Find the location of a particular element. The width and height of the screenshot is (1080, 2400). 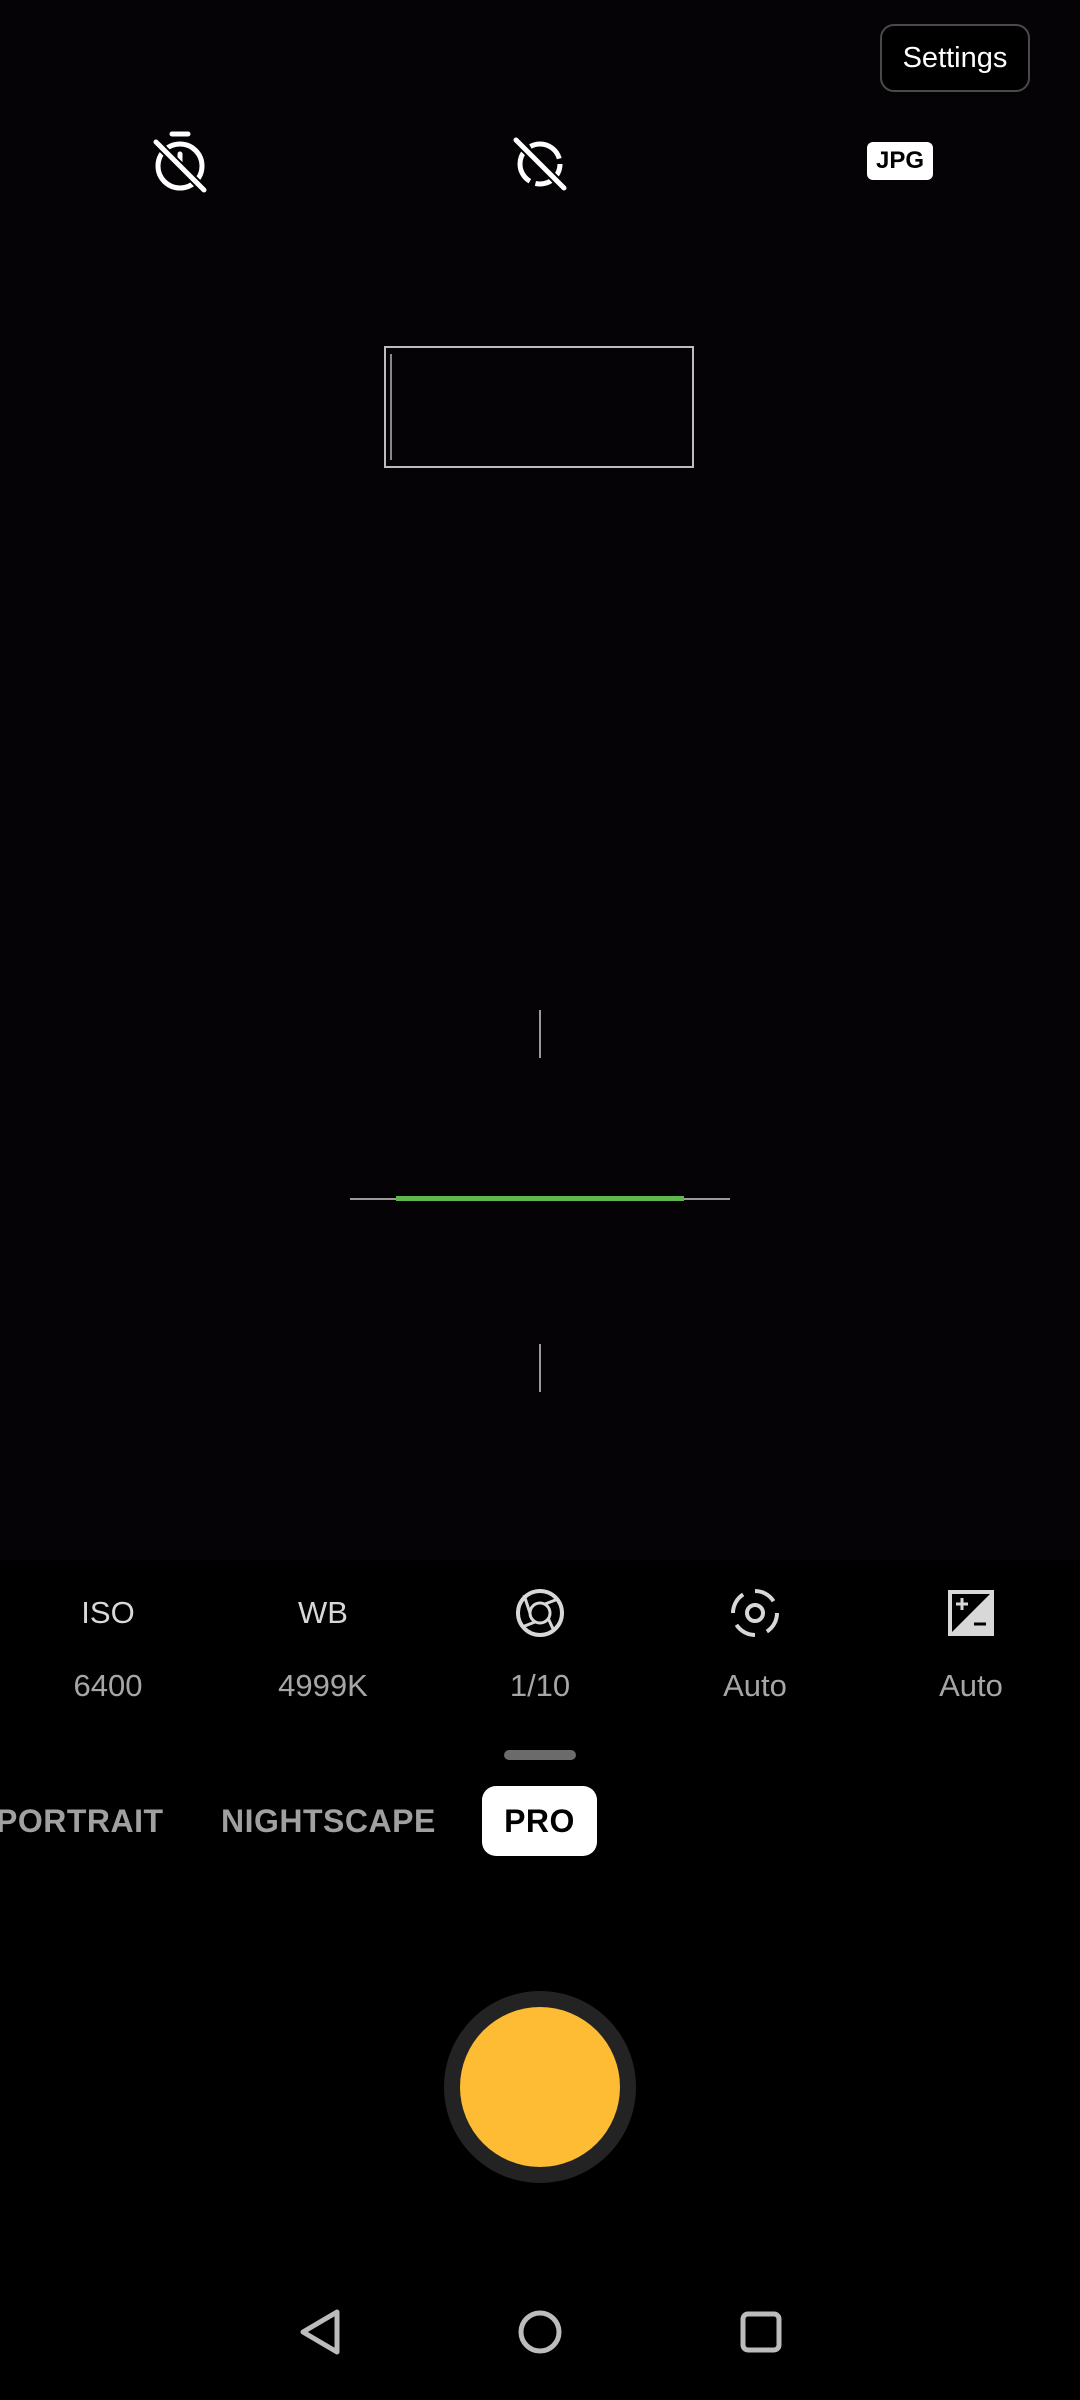

level-indicator is located at coordinates (540, 1198).